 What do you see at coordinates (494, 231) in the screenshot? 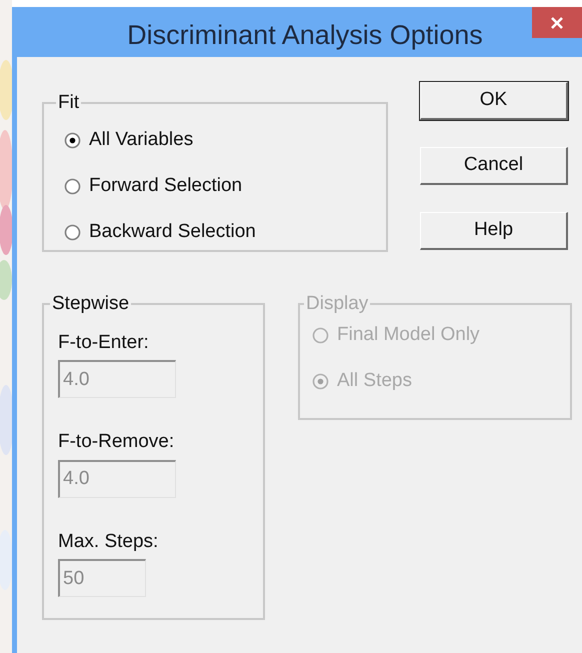
I see `dialog-button: Help` at bounding box center [494, 231].